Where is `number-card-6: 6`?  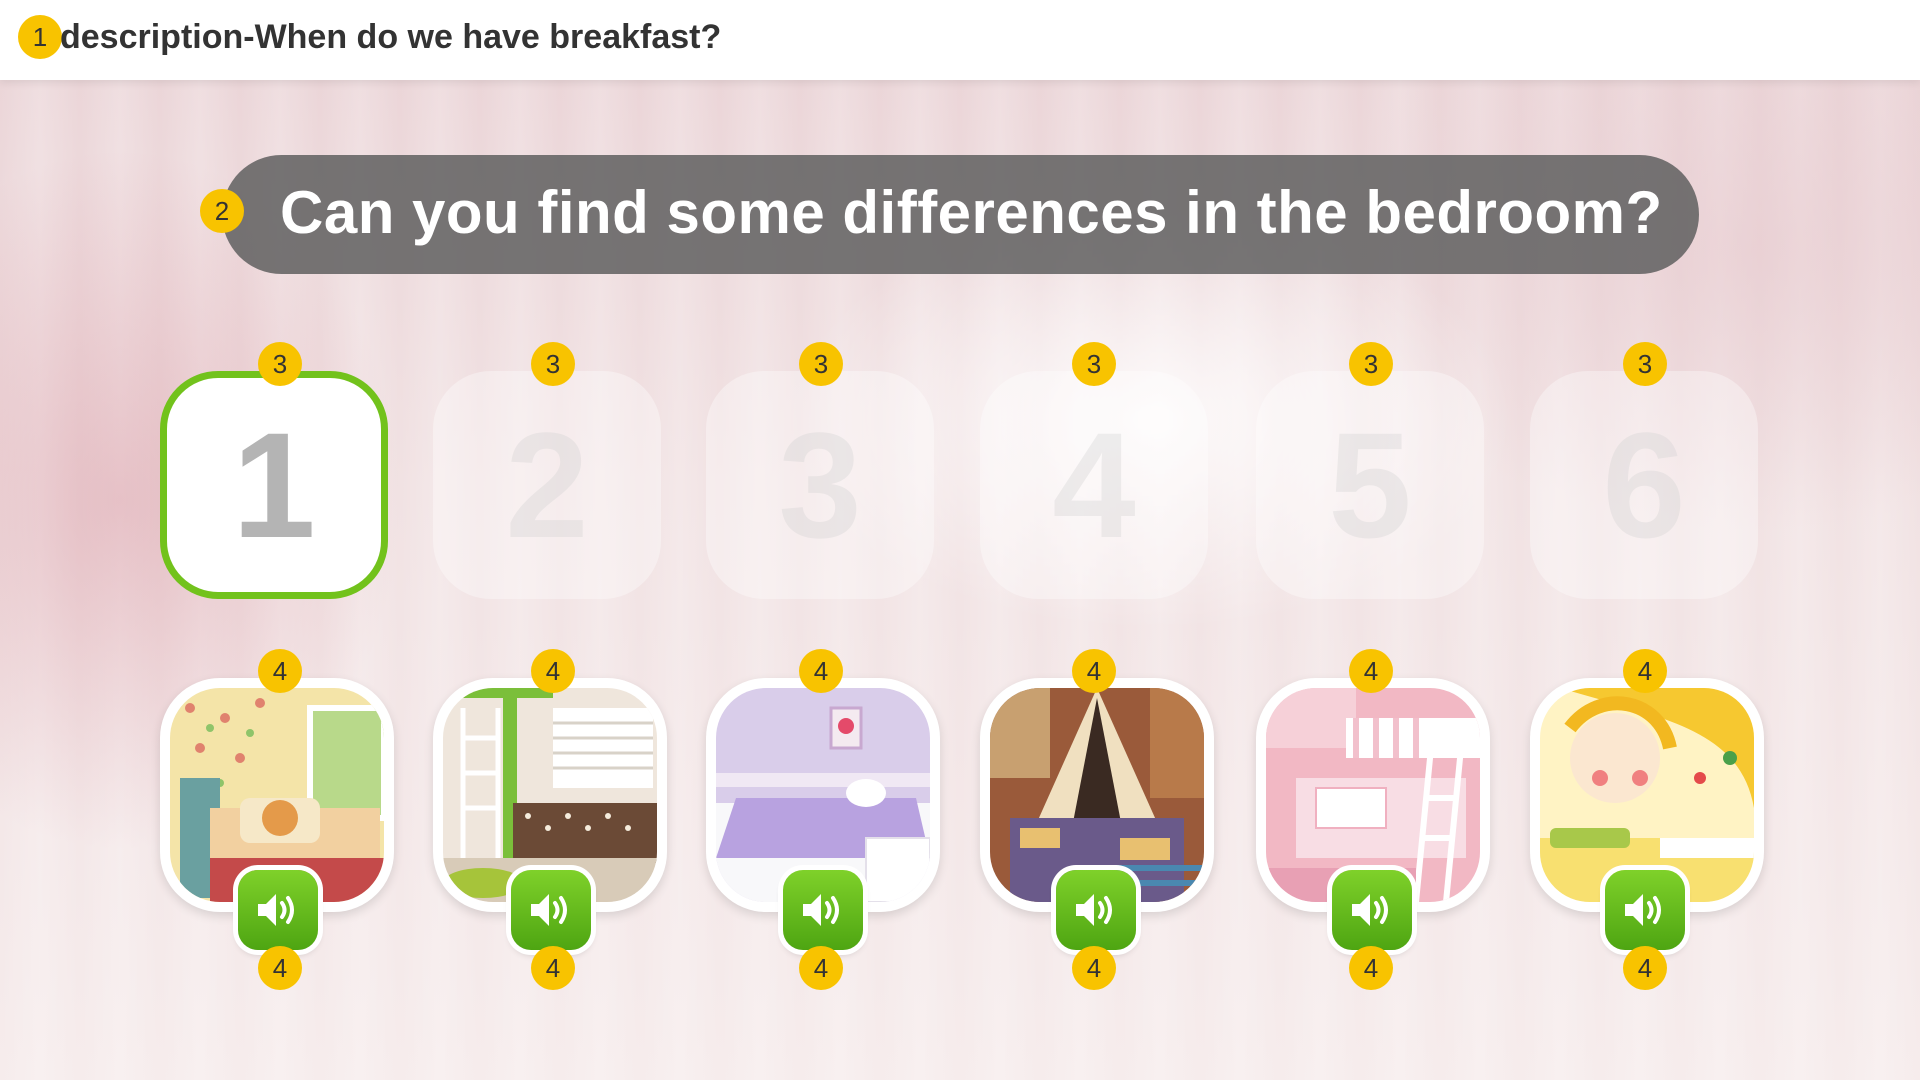 number-card-6: 6 is located at coordinates (1644, 485).